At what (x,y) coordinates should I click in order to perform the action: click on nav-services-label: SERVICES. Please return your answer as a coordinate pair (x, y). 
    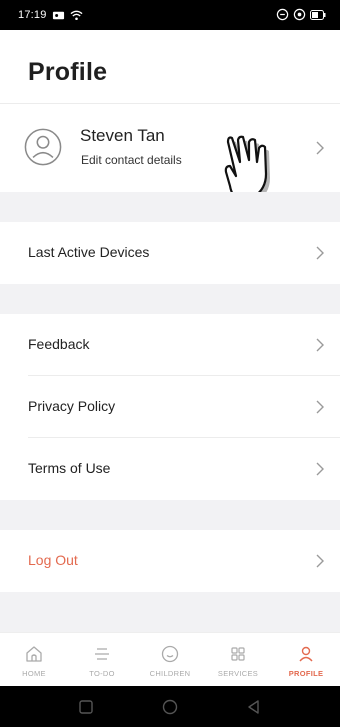
    Looking at the image, I should click on (238, 673).